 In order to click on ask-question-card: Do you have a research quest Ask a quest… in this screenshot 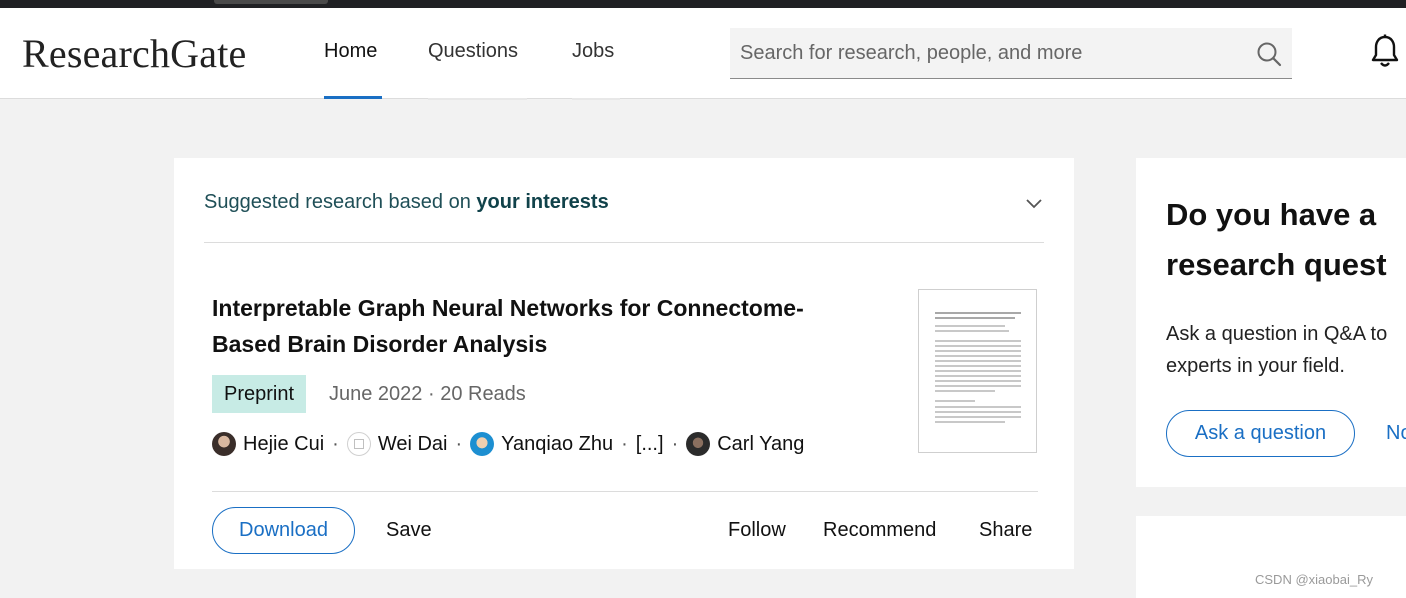, I will do `click(1271, 322)`.